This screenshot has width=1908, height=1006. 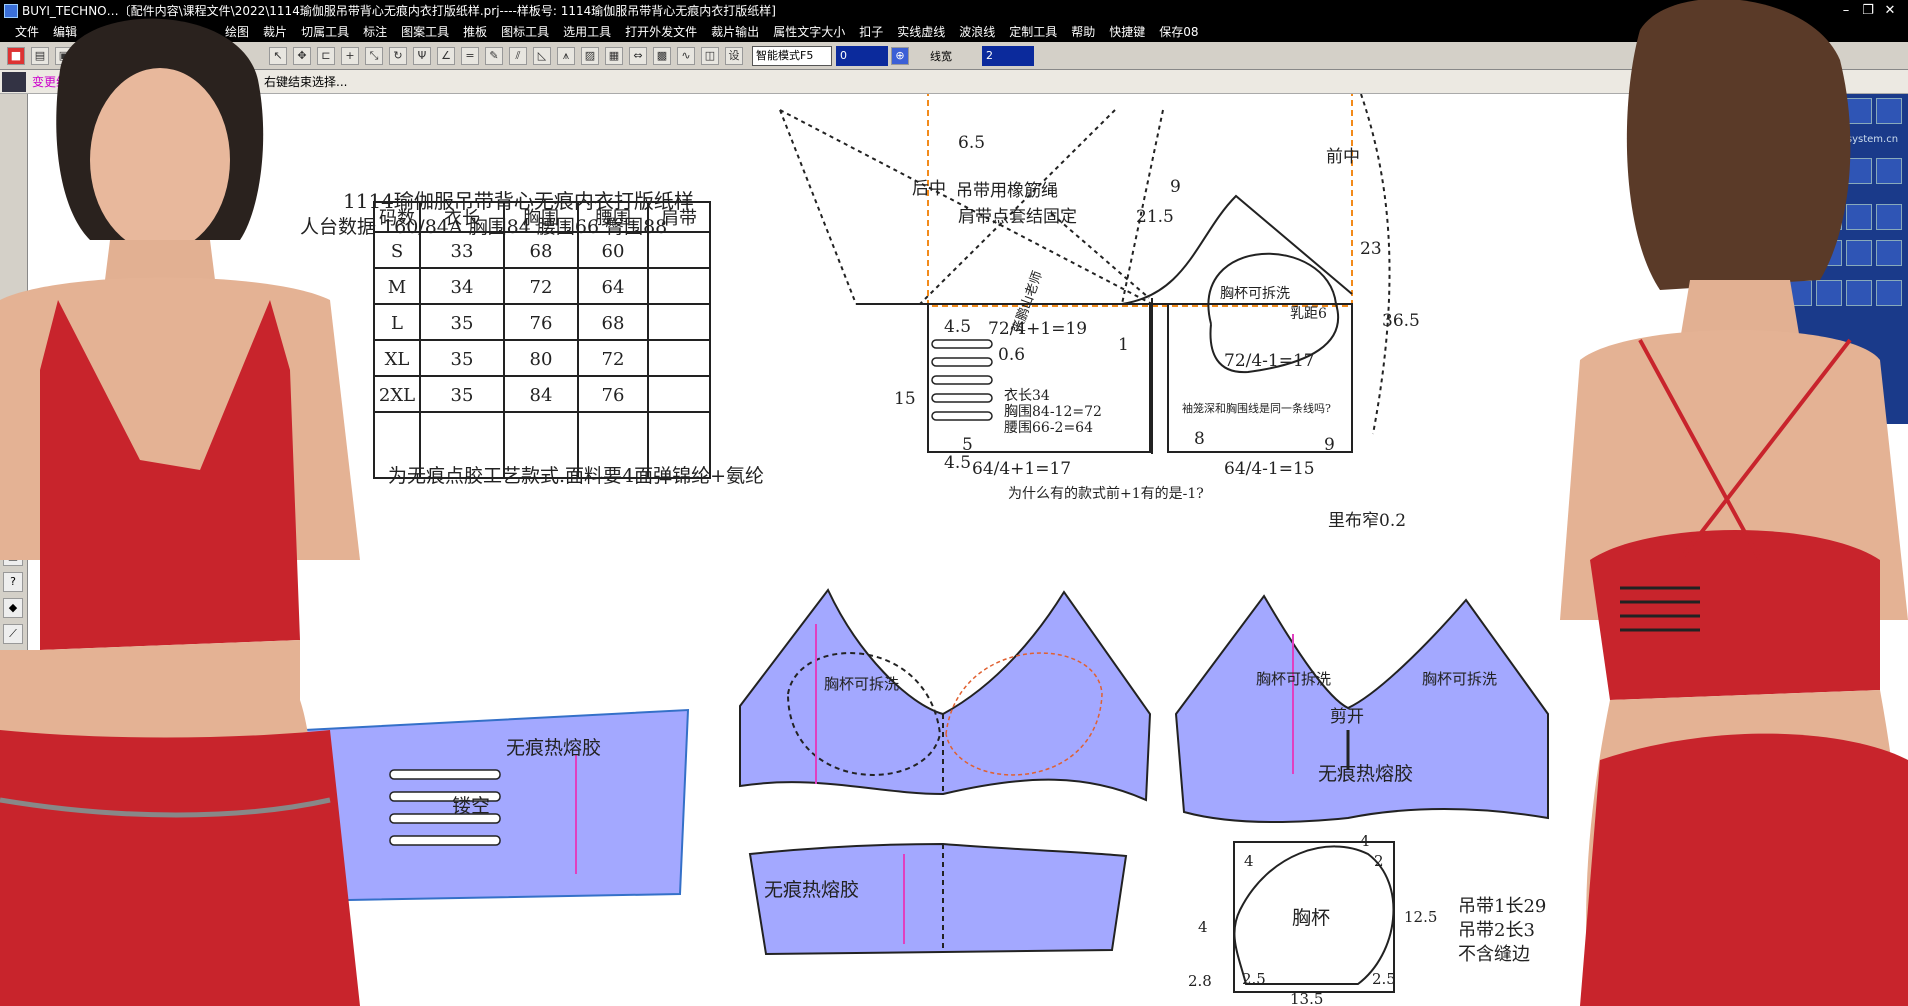 I want to click on table-header: 衣长, so click(x=462, y=218).